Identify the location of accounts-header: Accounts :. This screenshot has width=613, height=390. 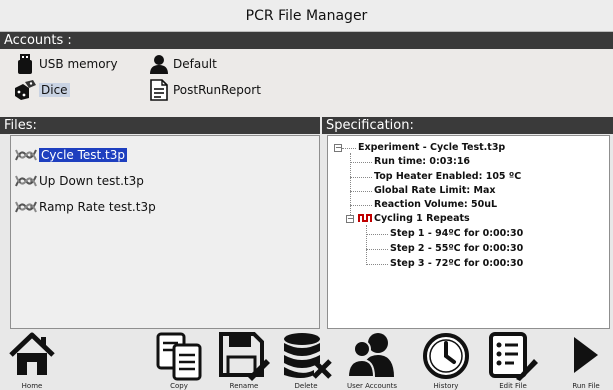
(306, 40).